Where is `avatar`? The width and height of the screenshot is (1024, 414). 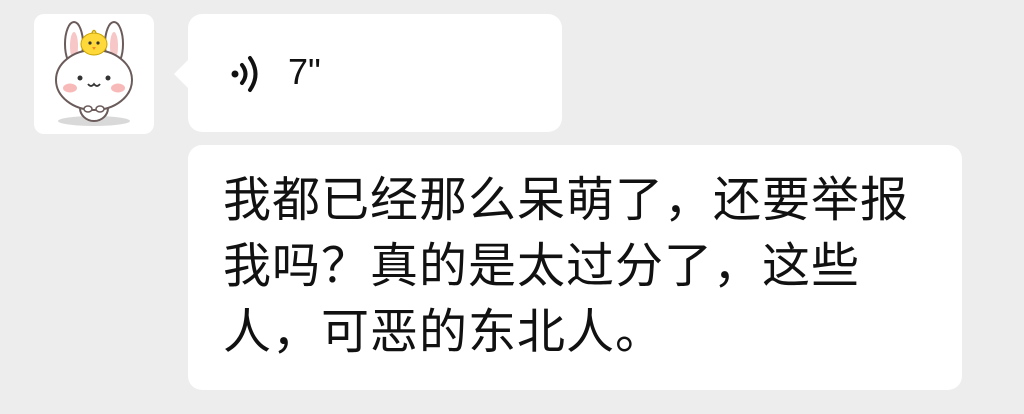
avatar is located at coordinates (94, 74).